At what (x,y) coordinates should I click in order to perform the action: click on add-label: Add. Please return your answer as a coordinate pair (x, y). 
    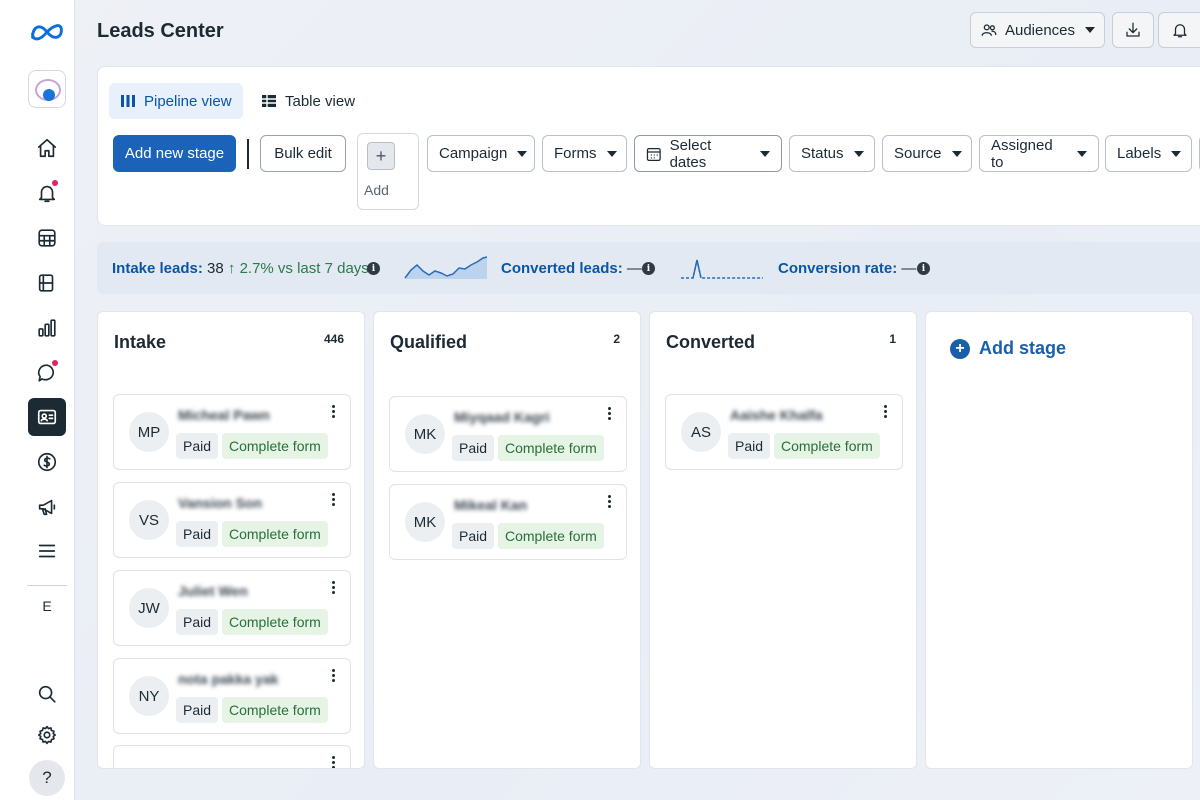
    Looking at the image, I should click on (376, 190).